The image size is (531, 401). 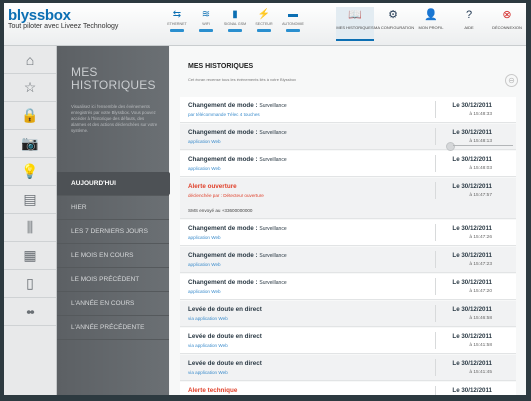 I want to click on event-time: à 15:46:58, so click(x=480, y=318).